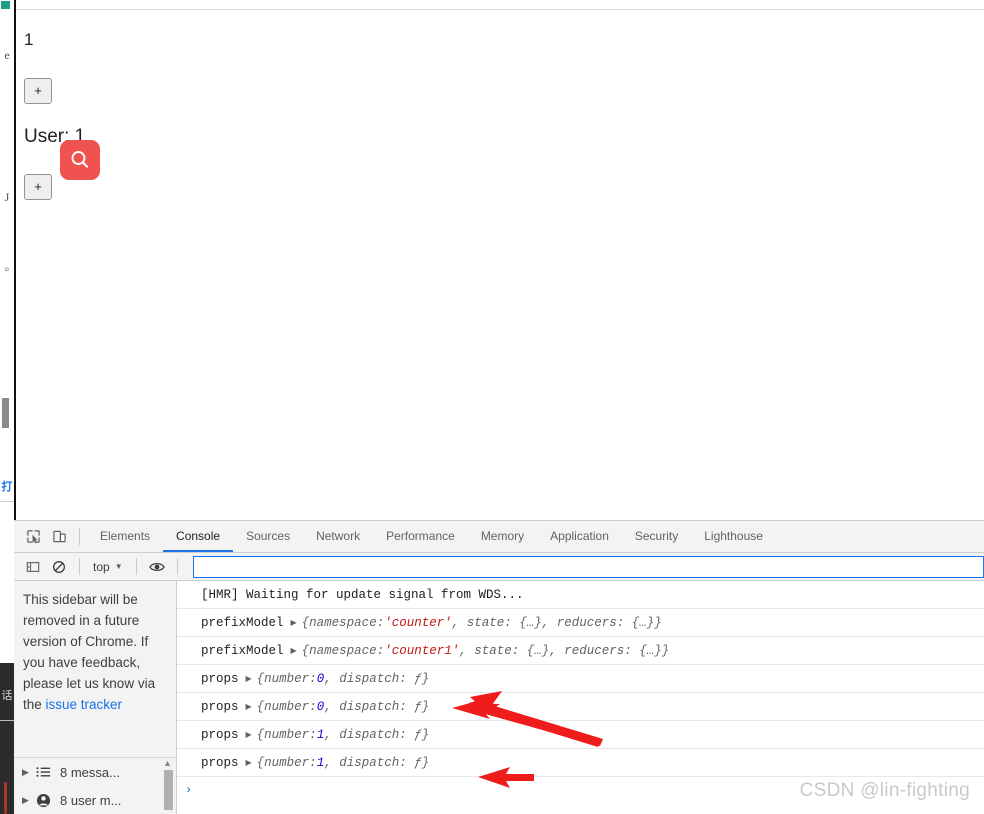 Image resolution: width=984 pixels, height=814 pixels. What do you see at coordinates (48, 800) in the screenshot?
I see `user-icon` at bounding box center [48, 800].